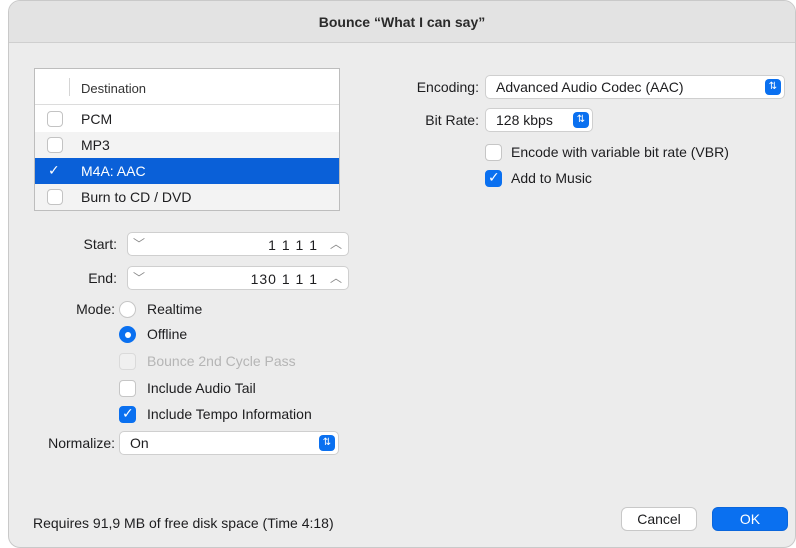 This screenshot has height=548, width=796. I want to click on destination-checkbox-burn-cd-dvd, so click(55, 197).